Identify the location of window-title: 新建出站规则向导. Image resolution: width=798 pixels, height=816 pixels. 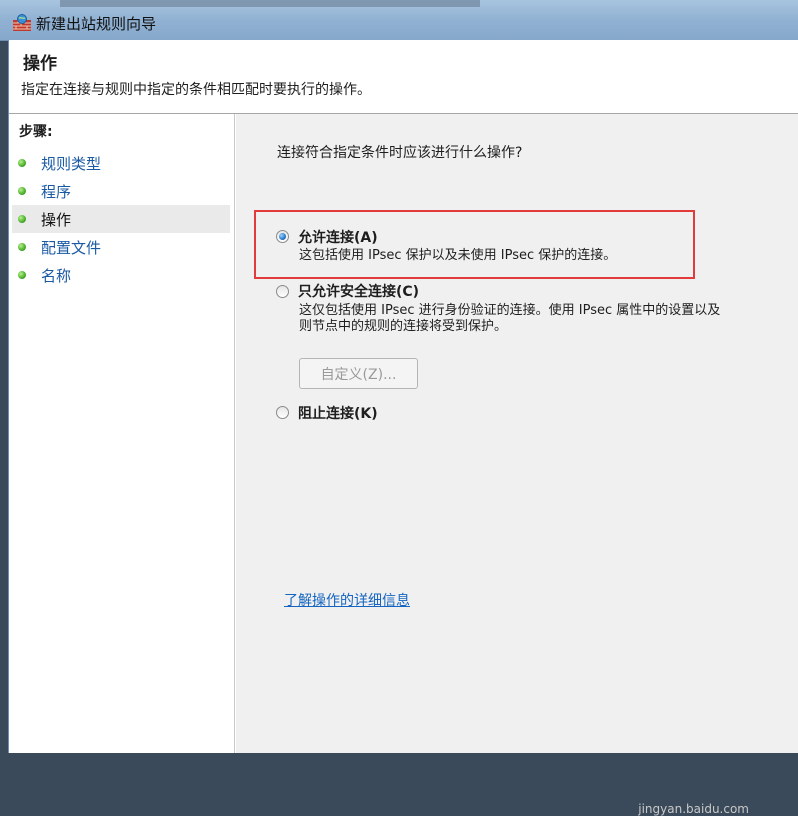
(96, 24).